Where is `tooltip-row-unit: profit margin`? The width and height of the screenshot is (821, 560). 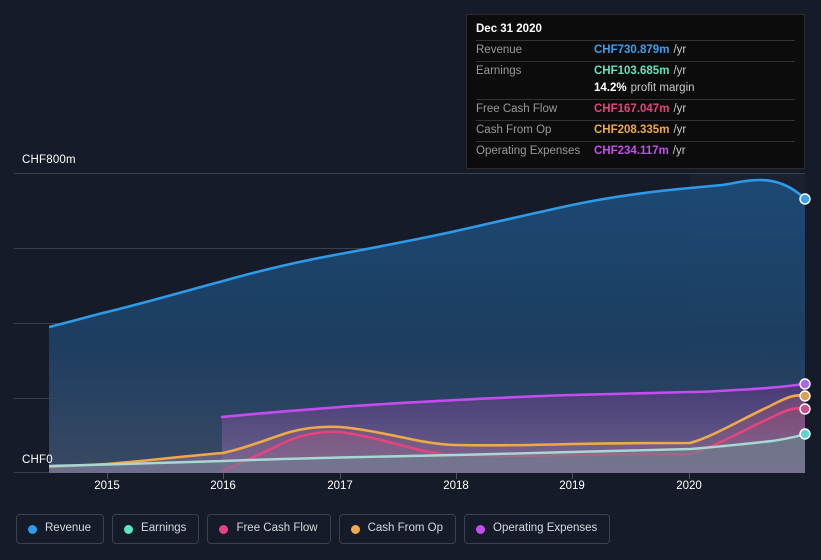
tooltip-row-unit: profit margin is located at coordinates (662, 88).